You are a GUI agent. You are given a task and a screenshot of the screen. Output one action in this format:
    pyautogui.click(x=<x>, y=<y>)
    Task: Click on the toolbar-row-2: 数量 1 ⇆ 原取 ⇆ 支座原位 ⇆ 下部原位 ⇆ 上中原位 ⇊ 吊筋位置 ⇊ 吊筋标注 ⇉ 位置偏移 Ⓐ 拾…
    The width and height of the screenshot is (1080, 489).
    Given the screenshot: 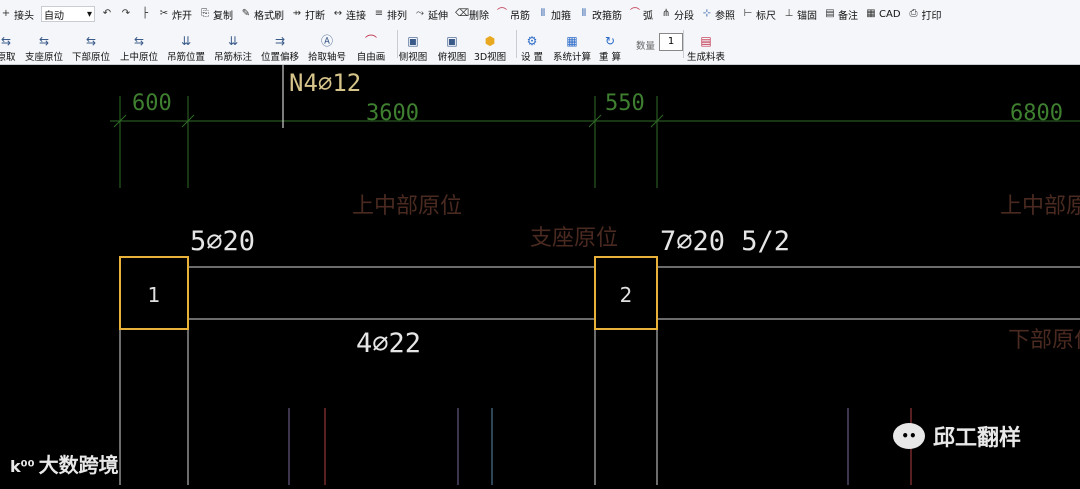 What is the action you would take?
    pyautogui.click(x=540, y=45)
    